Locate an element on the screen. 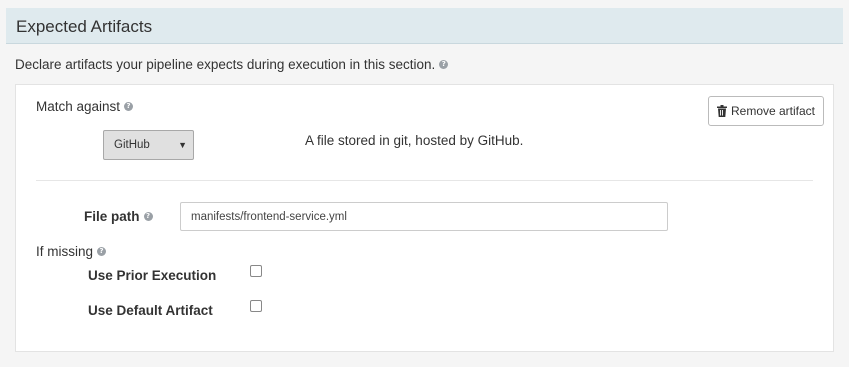 The height and width of the screenshot is (367, 849). use-prior-execution-checkbox is located at coordinates (256, 271).